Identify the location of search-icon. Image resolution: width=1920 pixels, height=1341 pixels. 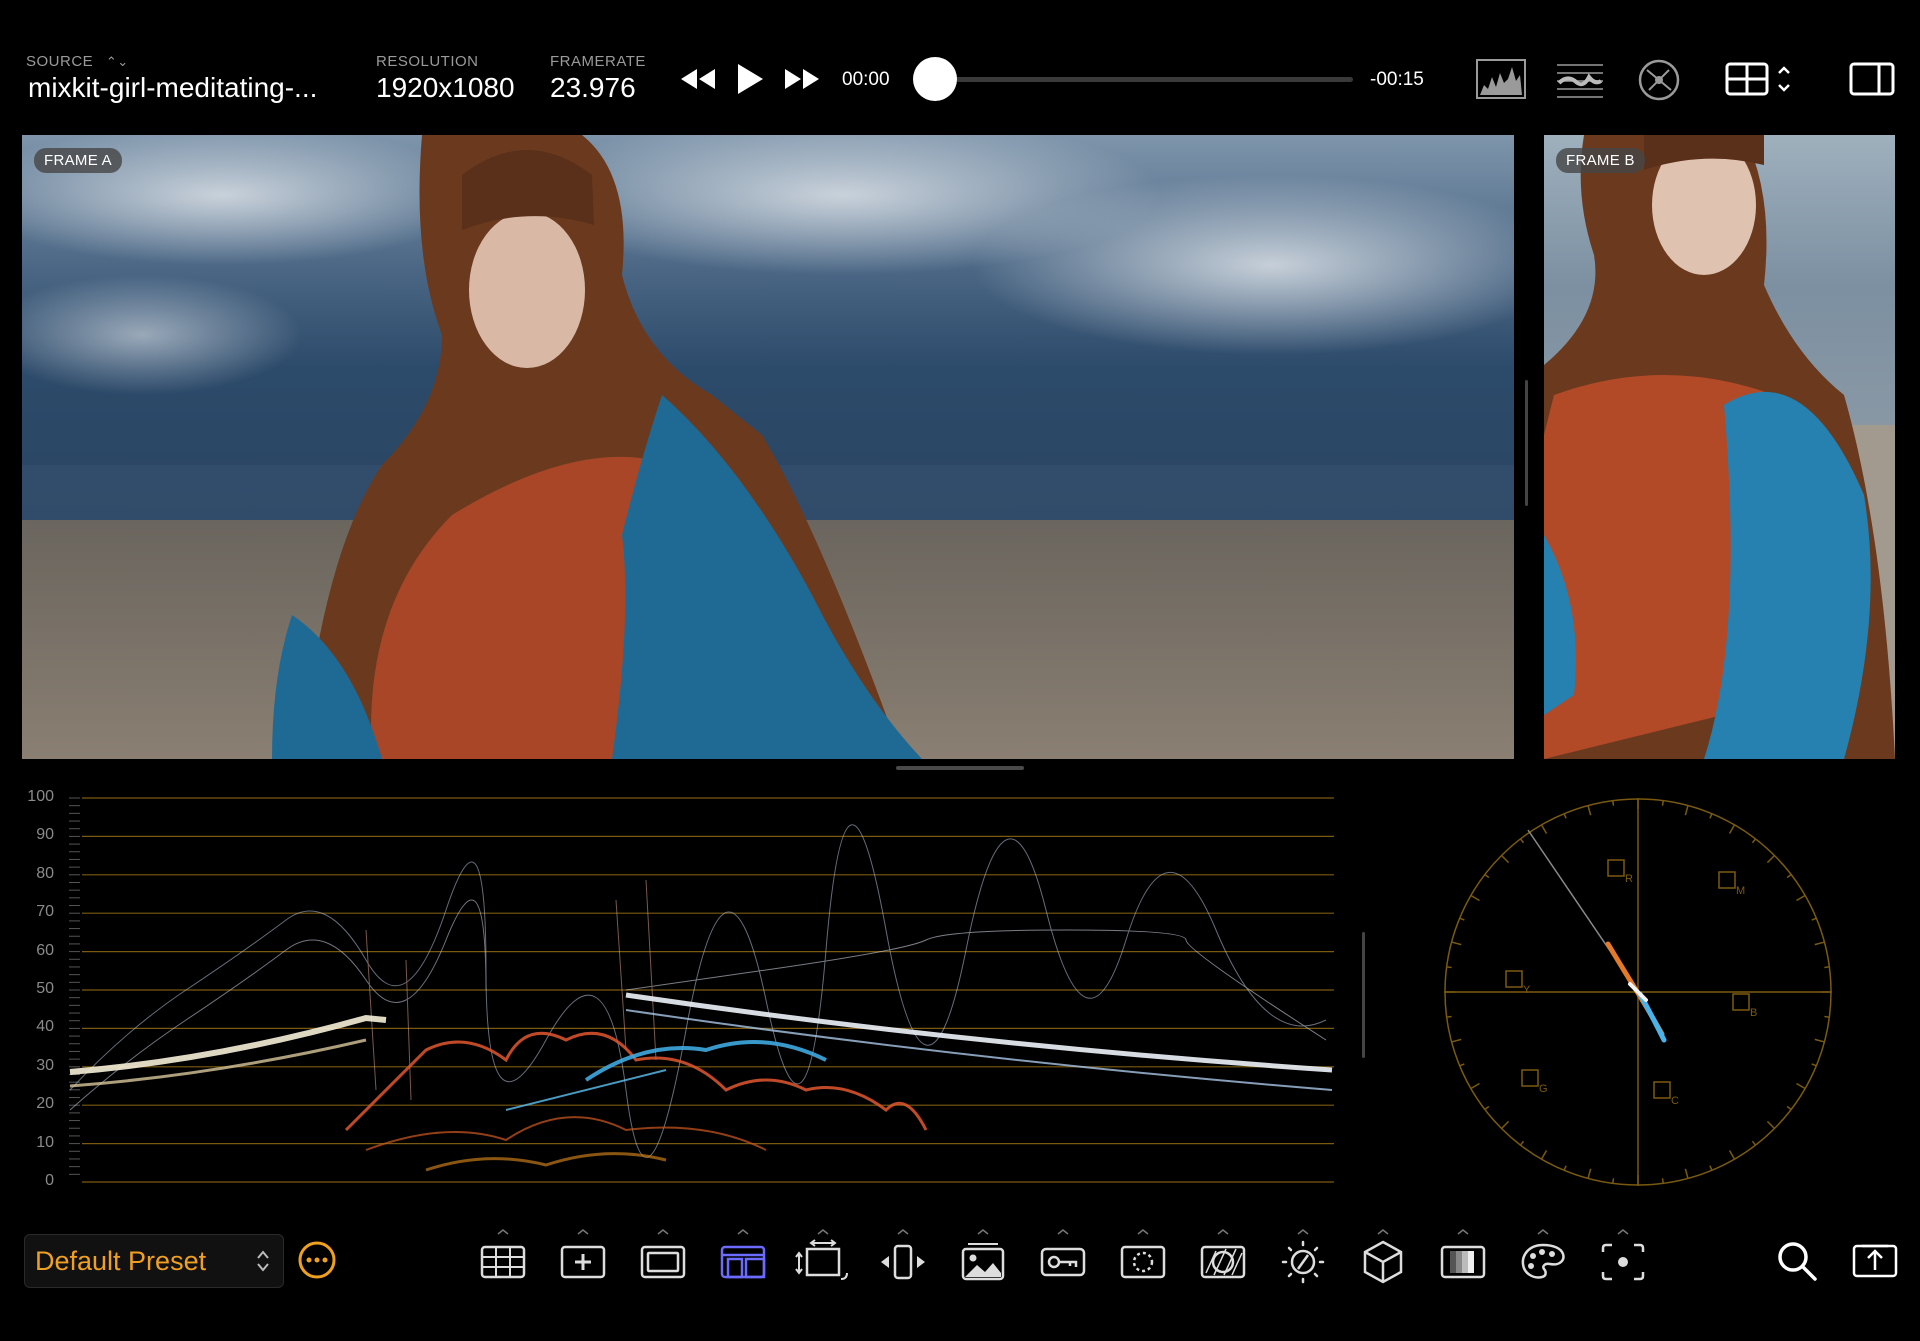
(1797, 1261).